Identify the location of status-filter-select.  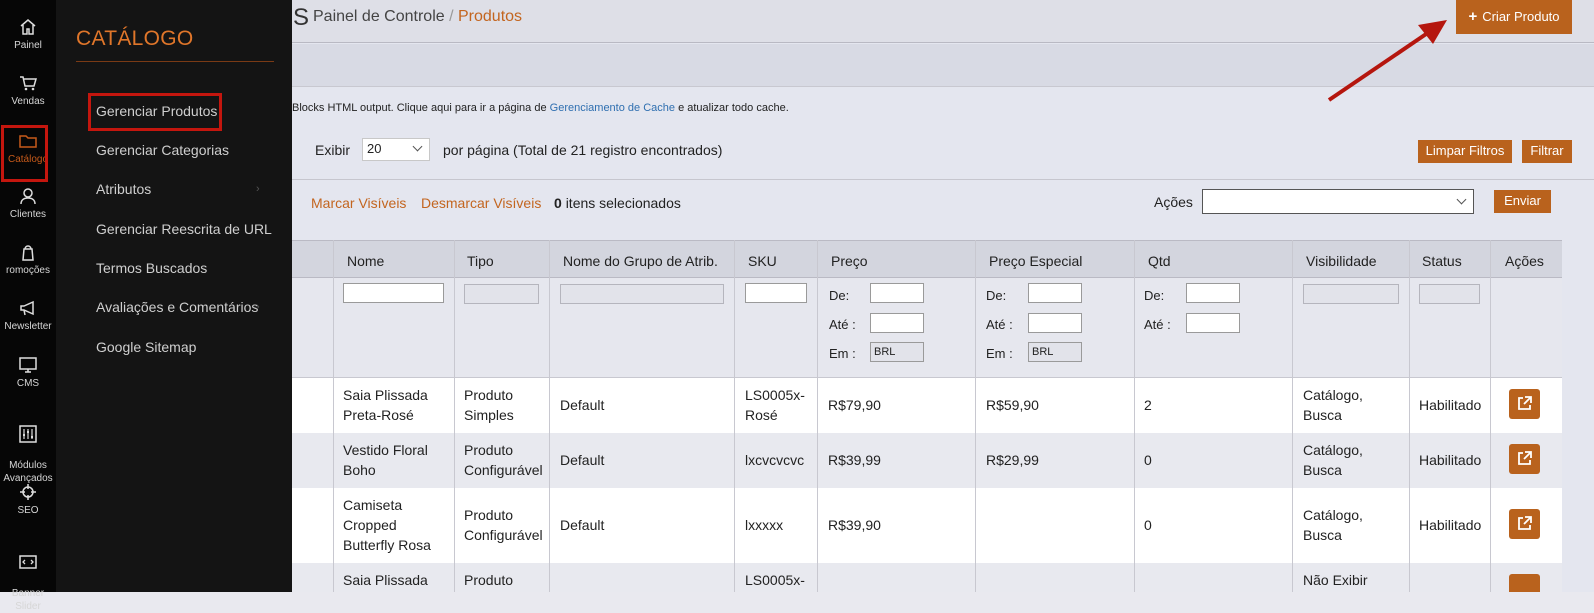
(1449, 294).